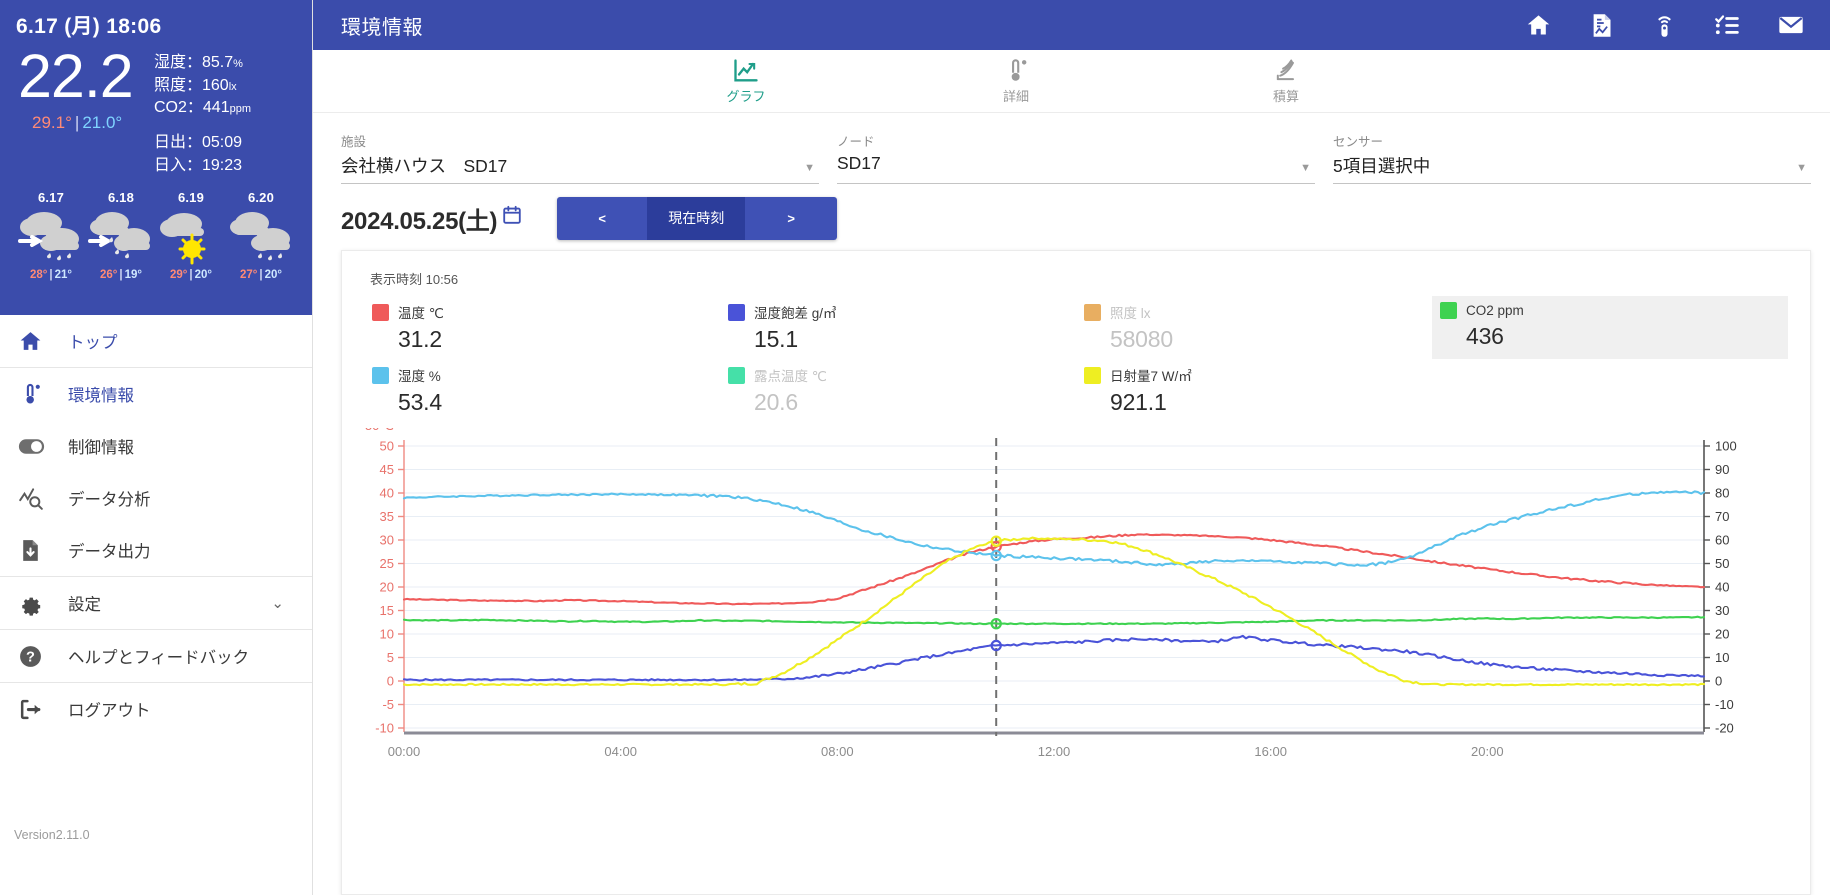  What do you see at coordinates (1286, 81) in the screenshot?
I see `tab-accumulation: 積算` at bounding box center [1286, 81].